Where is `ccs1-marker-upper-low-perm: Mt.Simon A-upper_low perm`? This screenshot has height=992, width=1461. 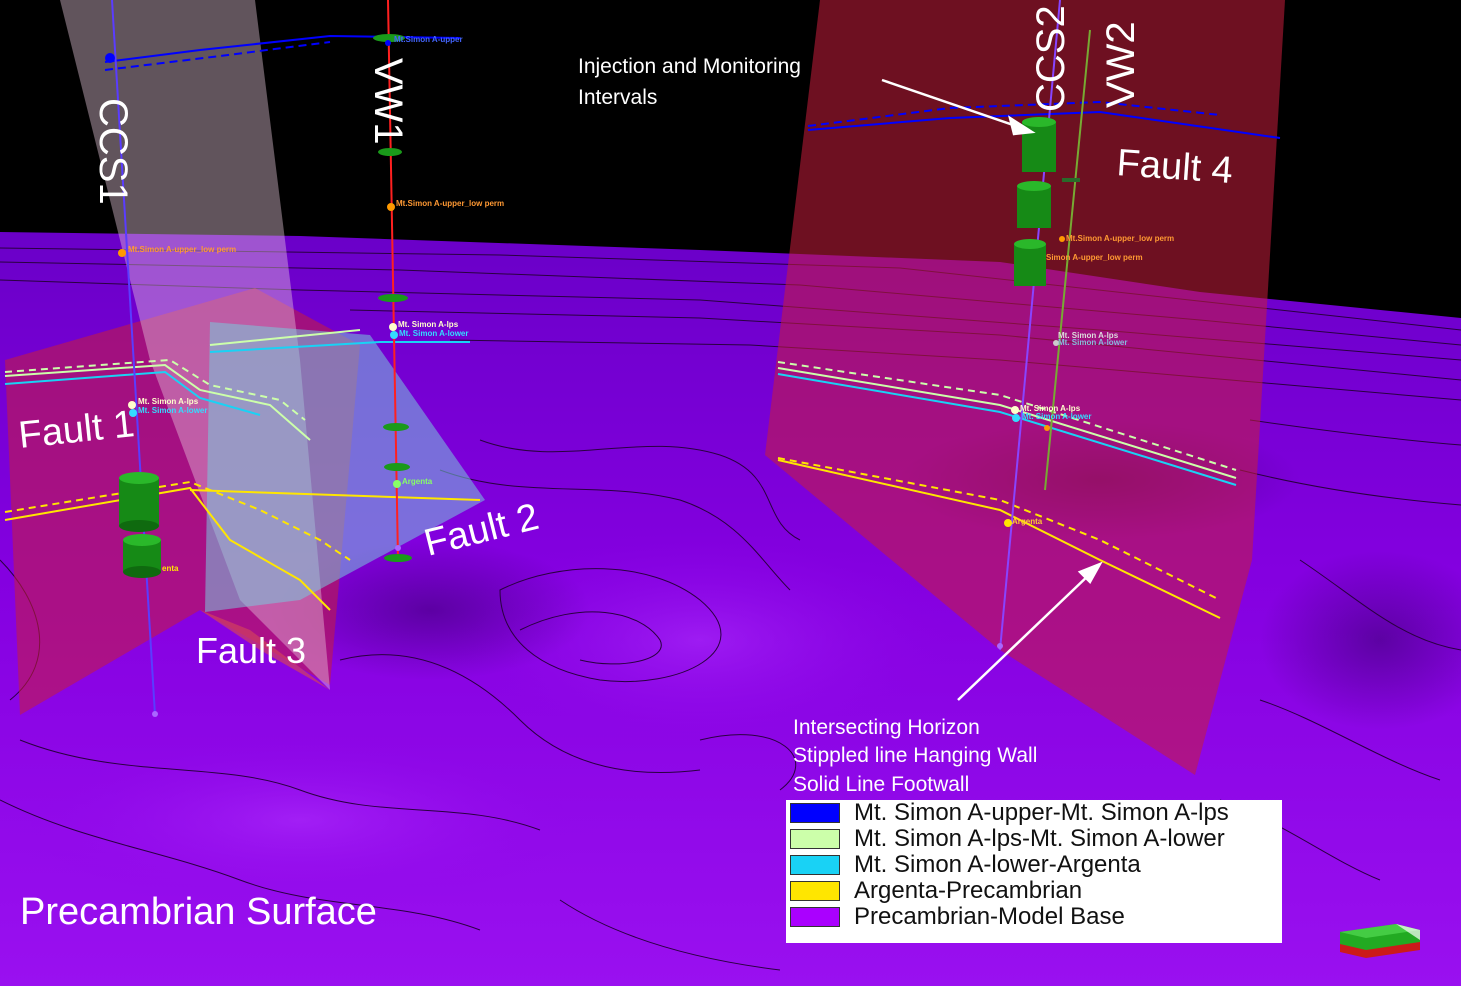
ccs1-marker-upper-low-perm: Mt.Simon A-upper_low perm is located at coordinates (182, 249).